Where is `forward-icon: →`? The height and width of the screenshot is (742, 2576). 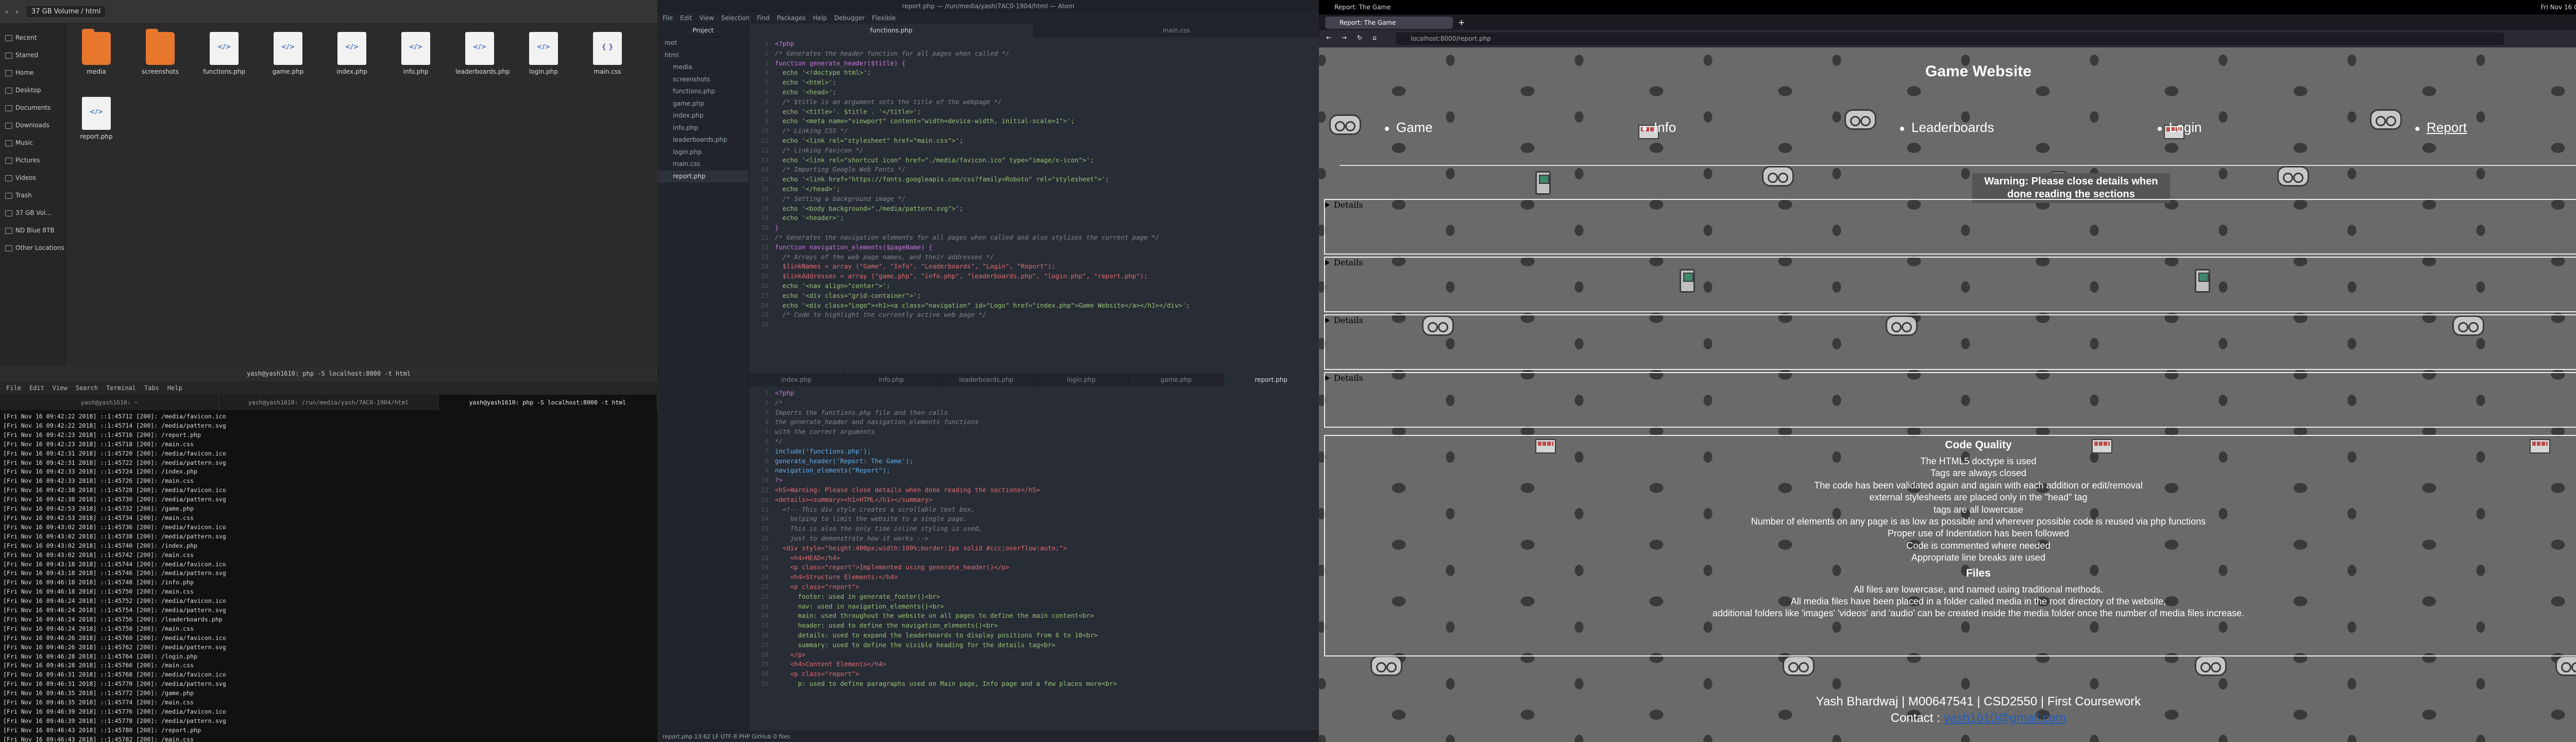
forward-icon: → is located at coordinates (1344, 37).